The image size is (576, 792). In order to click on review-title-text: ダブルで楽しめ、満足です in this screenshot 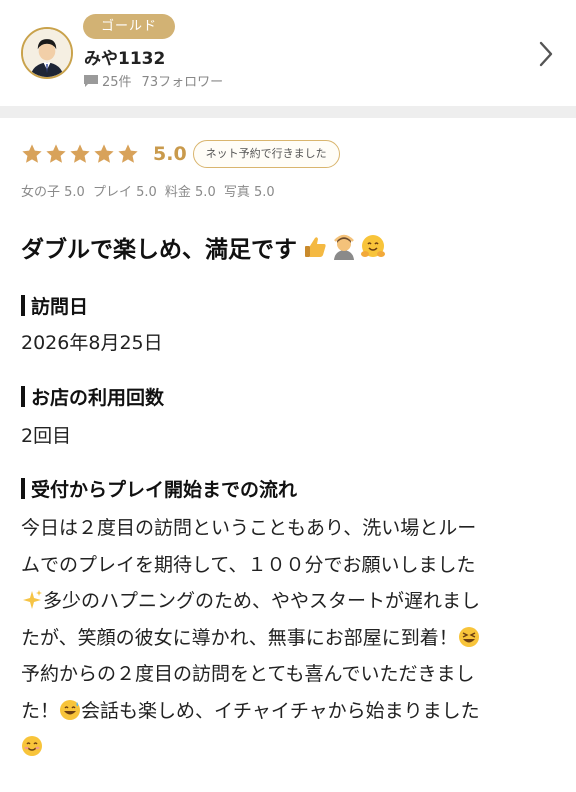, I will do `click(159, 250)`.